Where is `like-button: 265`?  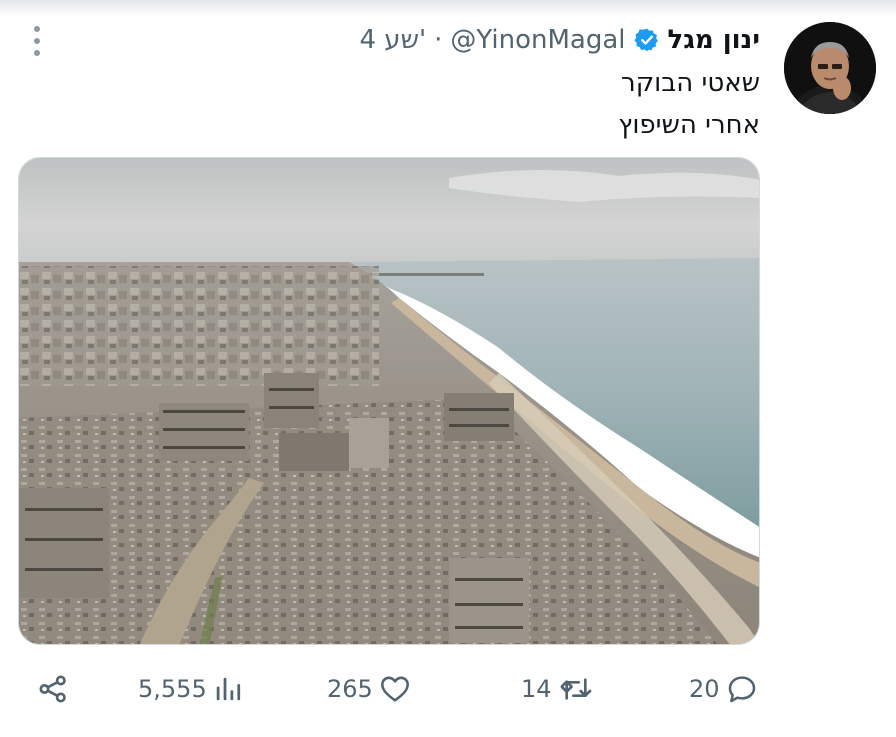
like-button: 265 is located at coordinates (369, 689).